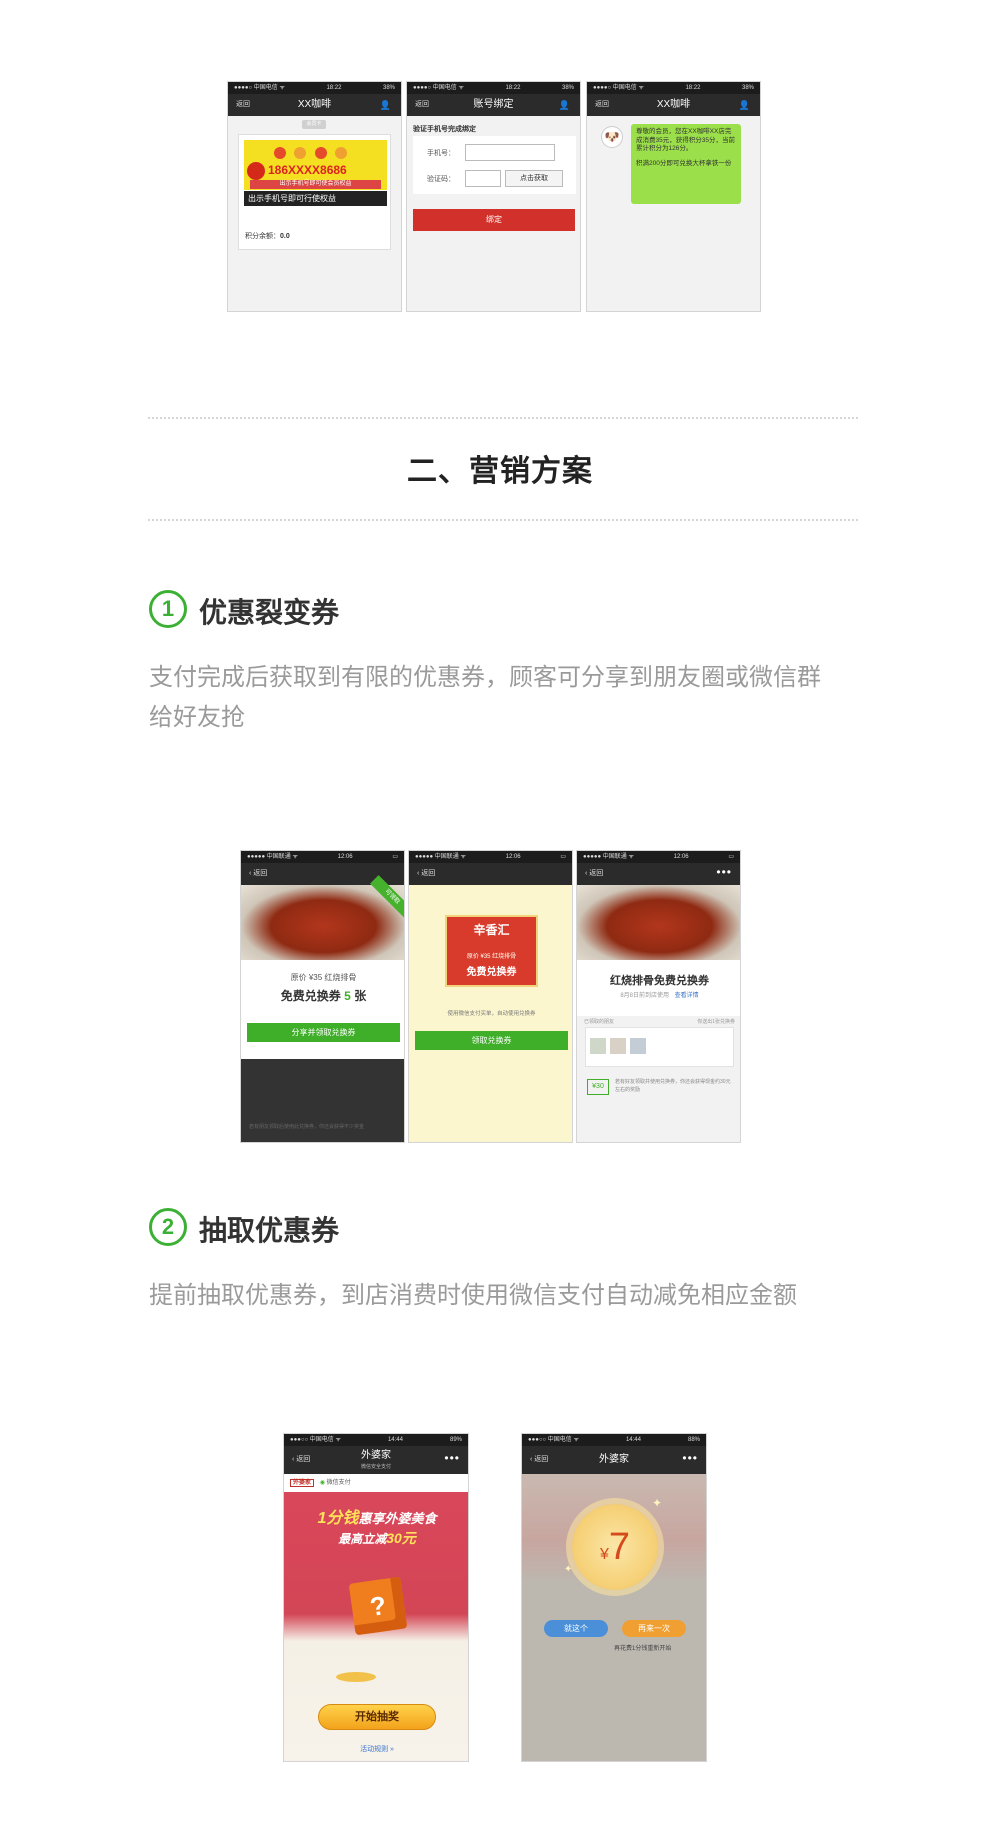 The height and width of the screenshot is (1839, 1000). Describe the element at coordinates (338, 1518) in the screenshot. I see `headline-big: 1分钱` at that location.